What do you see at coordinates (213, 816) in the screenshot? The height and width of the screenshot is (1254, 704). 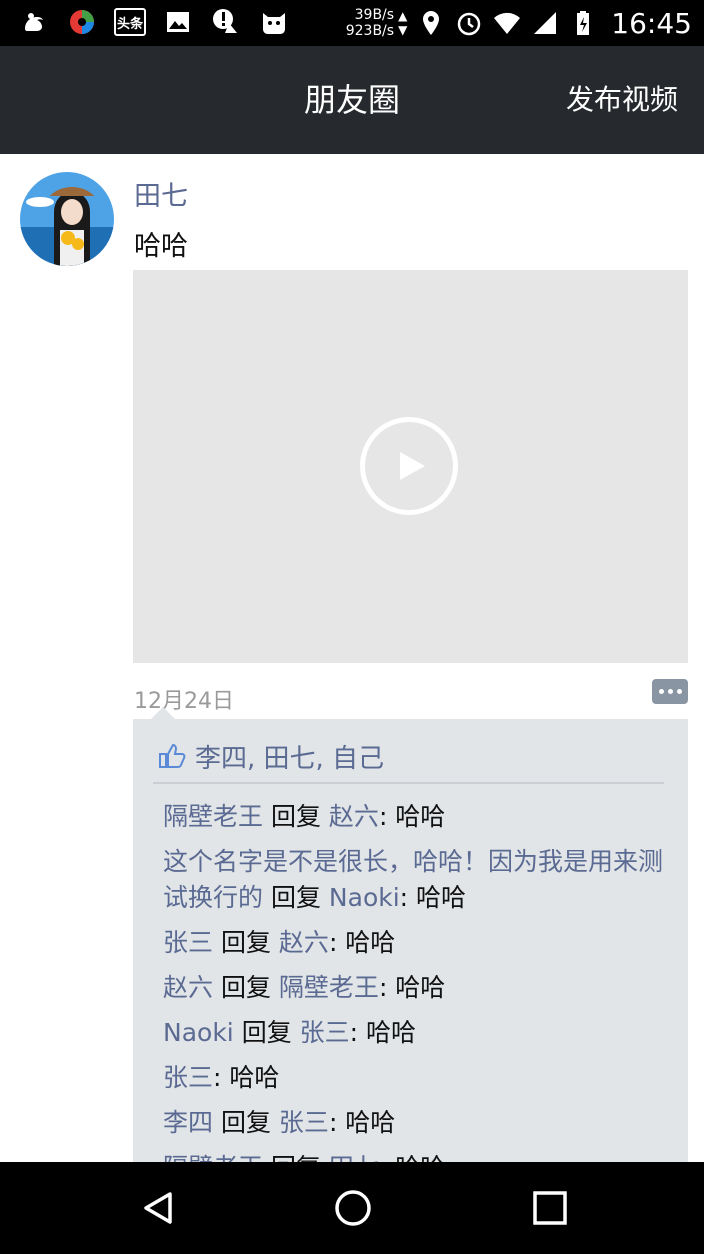 I see `comment-author: 隔壁老王` at bounding box center [213, 816].